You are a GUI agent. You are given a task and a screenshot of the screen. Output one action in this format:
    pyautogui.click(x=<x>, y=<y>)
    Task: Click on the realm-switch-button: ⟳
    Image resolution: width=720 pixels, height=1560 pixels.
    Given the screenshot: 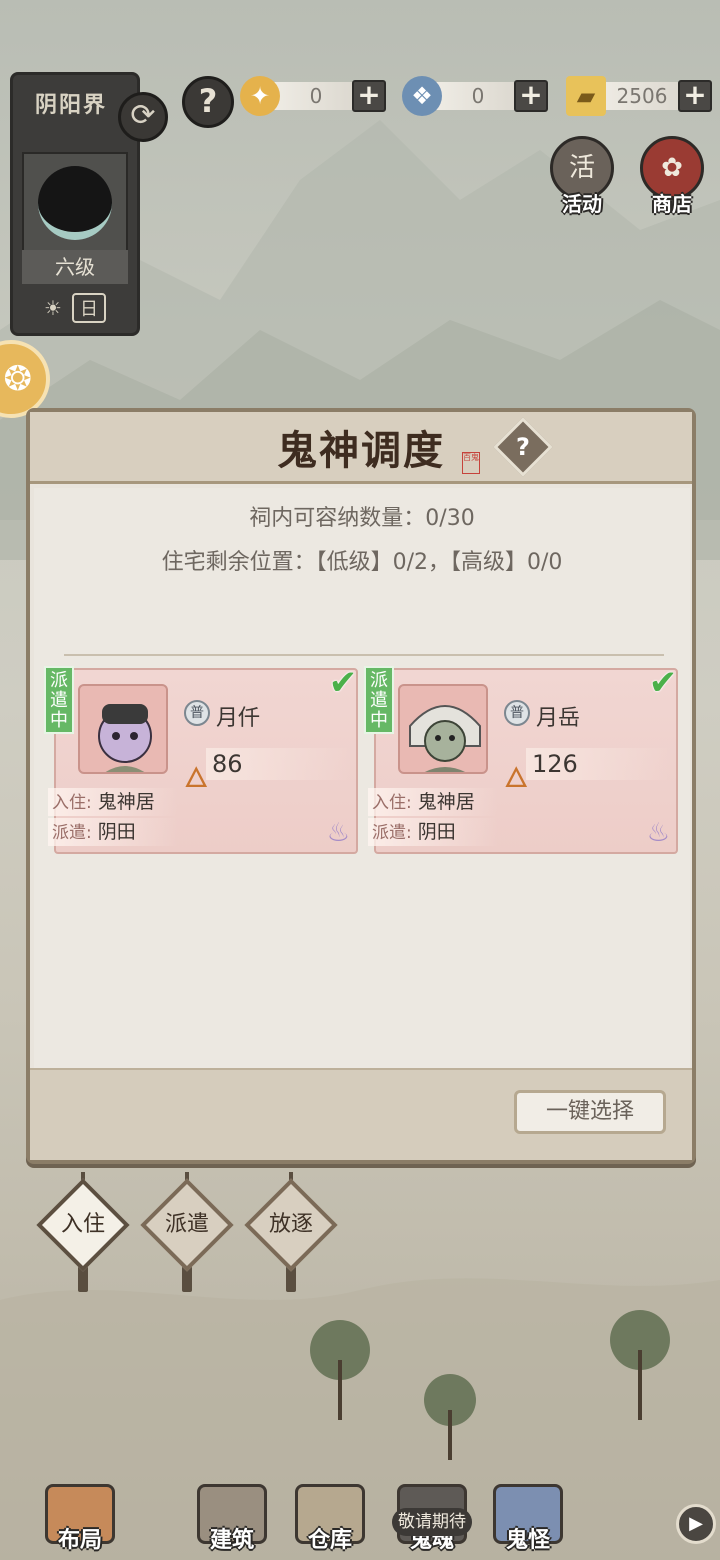 What is the action you would take?
    pyautogui.click(x=143, y=117)
    